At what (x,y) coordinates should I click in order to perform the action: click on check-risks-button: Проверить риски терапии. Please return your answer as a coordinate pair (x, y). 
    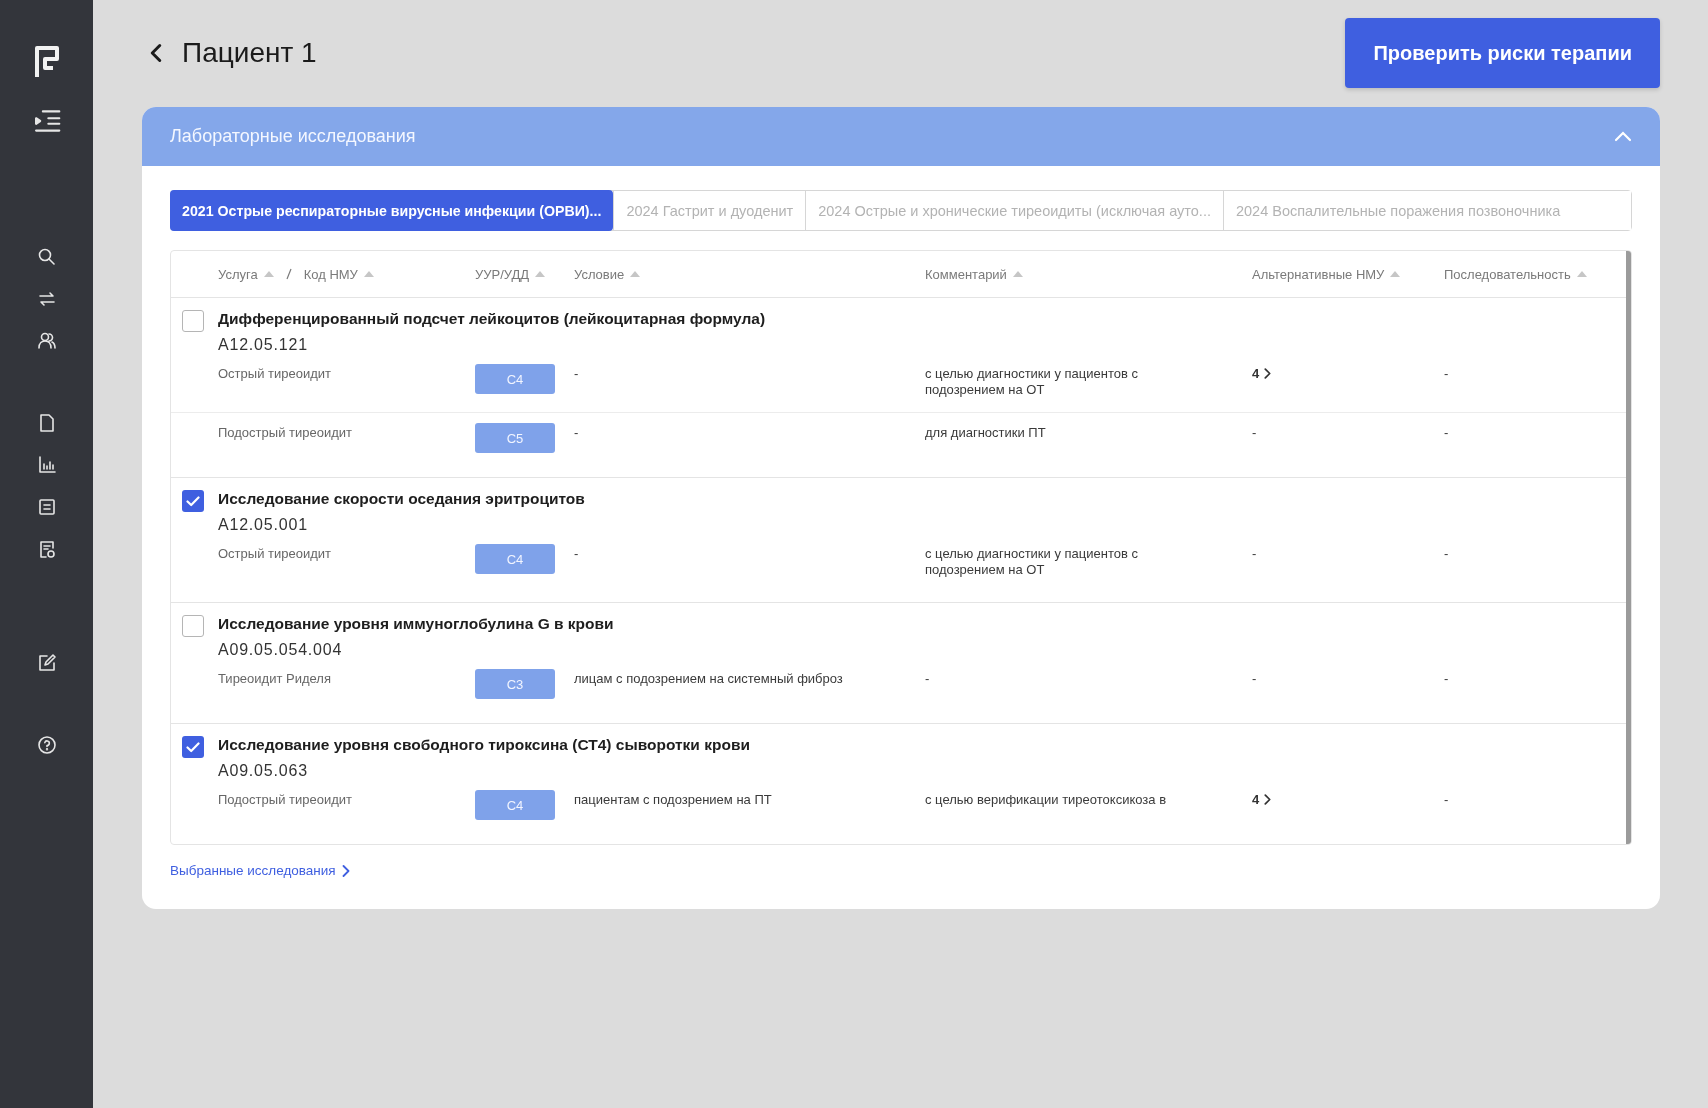
    Looking at the image, I should click on (1502, 53).